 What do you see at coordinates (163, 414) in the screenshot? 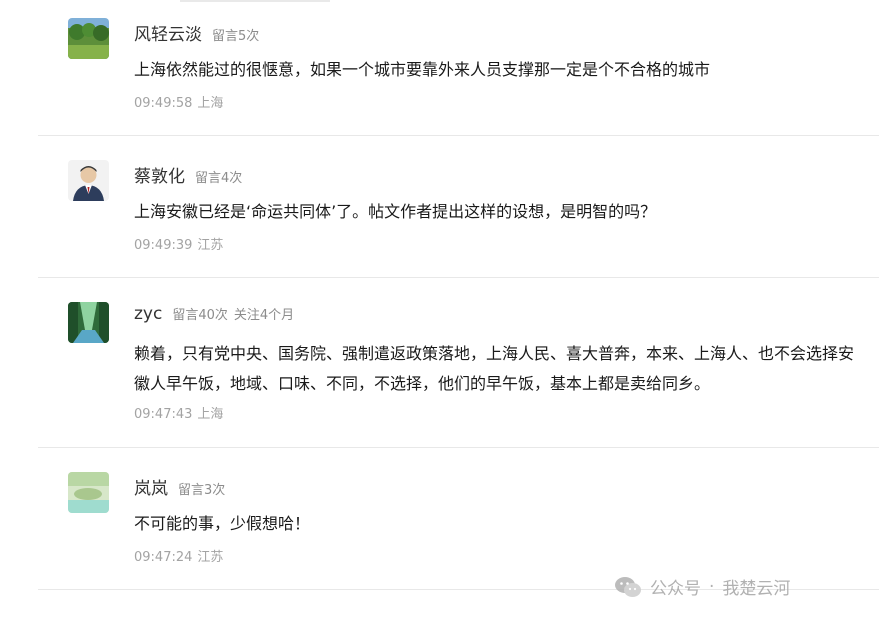
I see `comment-time: 09:47:43` at bounding box center [163, 414].